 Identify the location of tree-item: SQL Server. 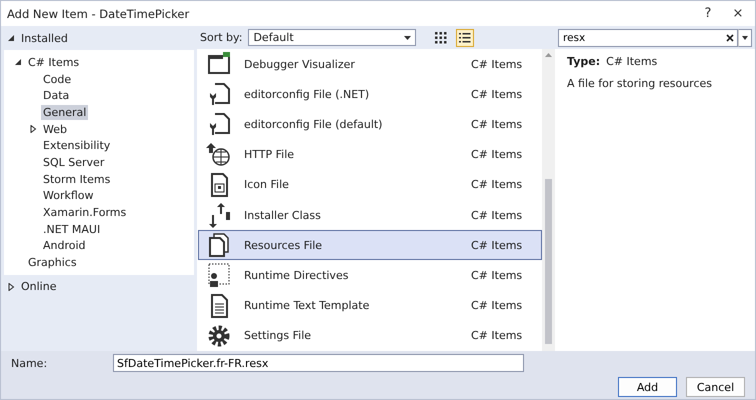
(73, 162).